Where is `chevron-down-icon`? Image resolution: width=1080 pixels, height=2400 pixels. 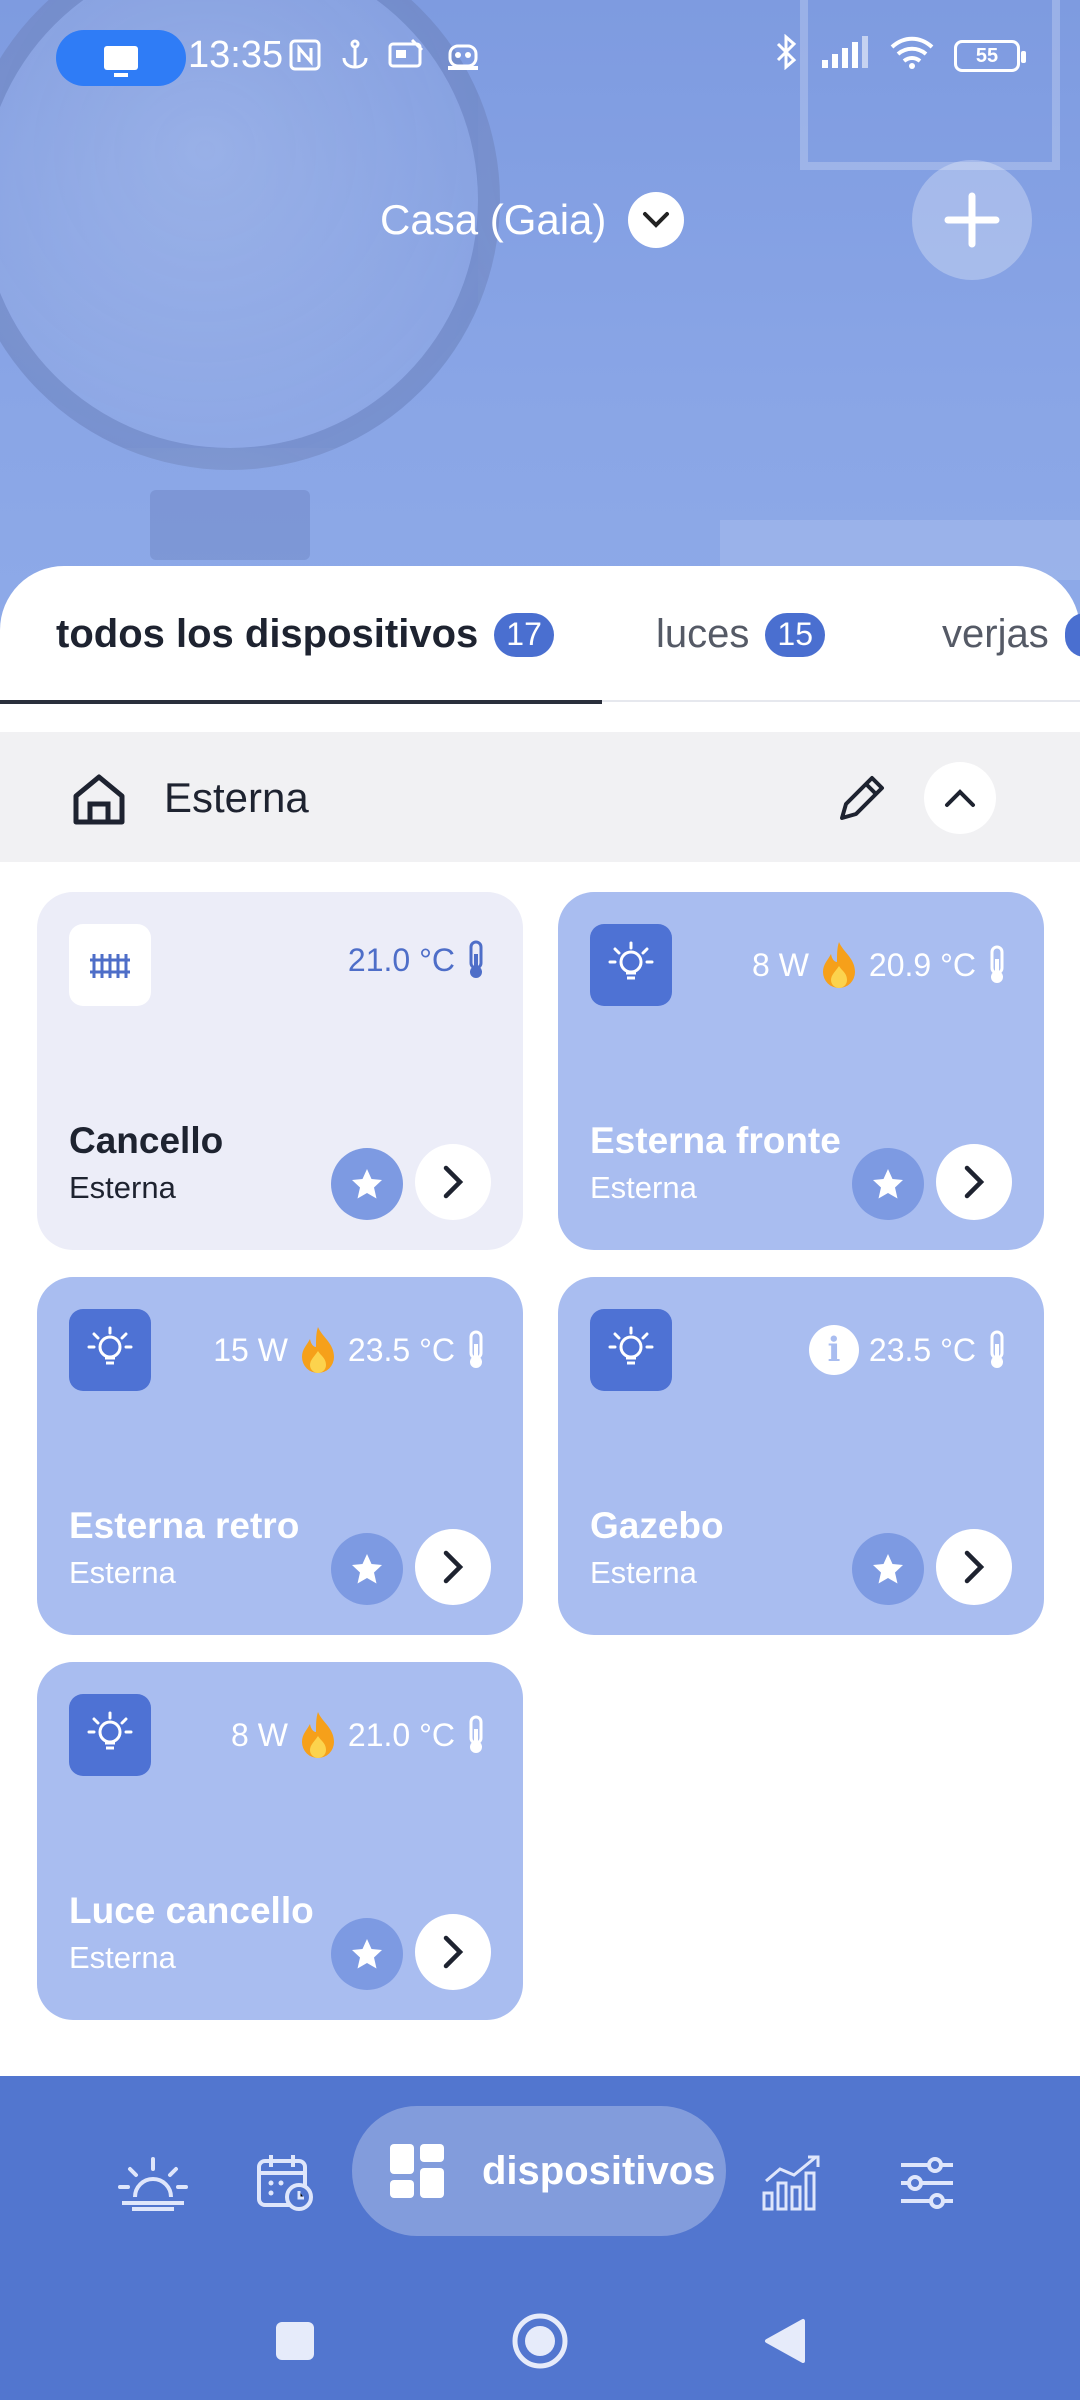
chevron-down-icon is located at coordinates (656, 220).